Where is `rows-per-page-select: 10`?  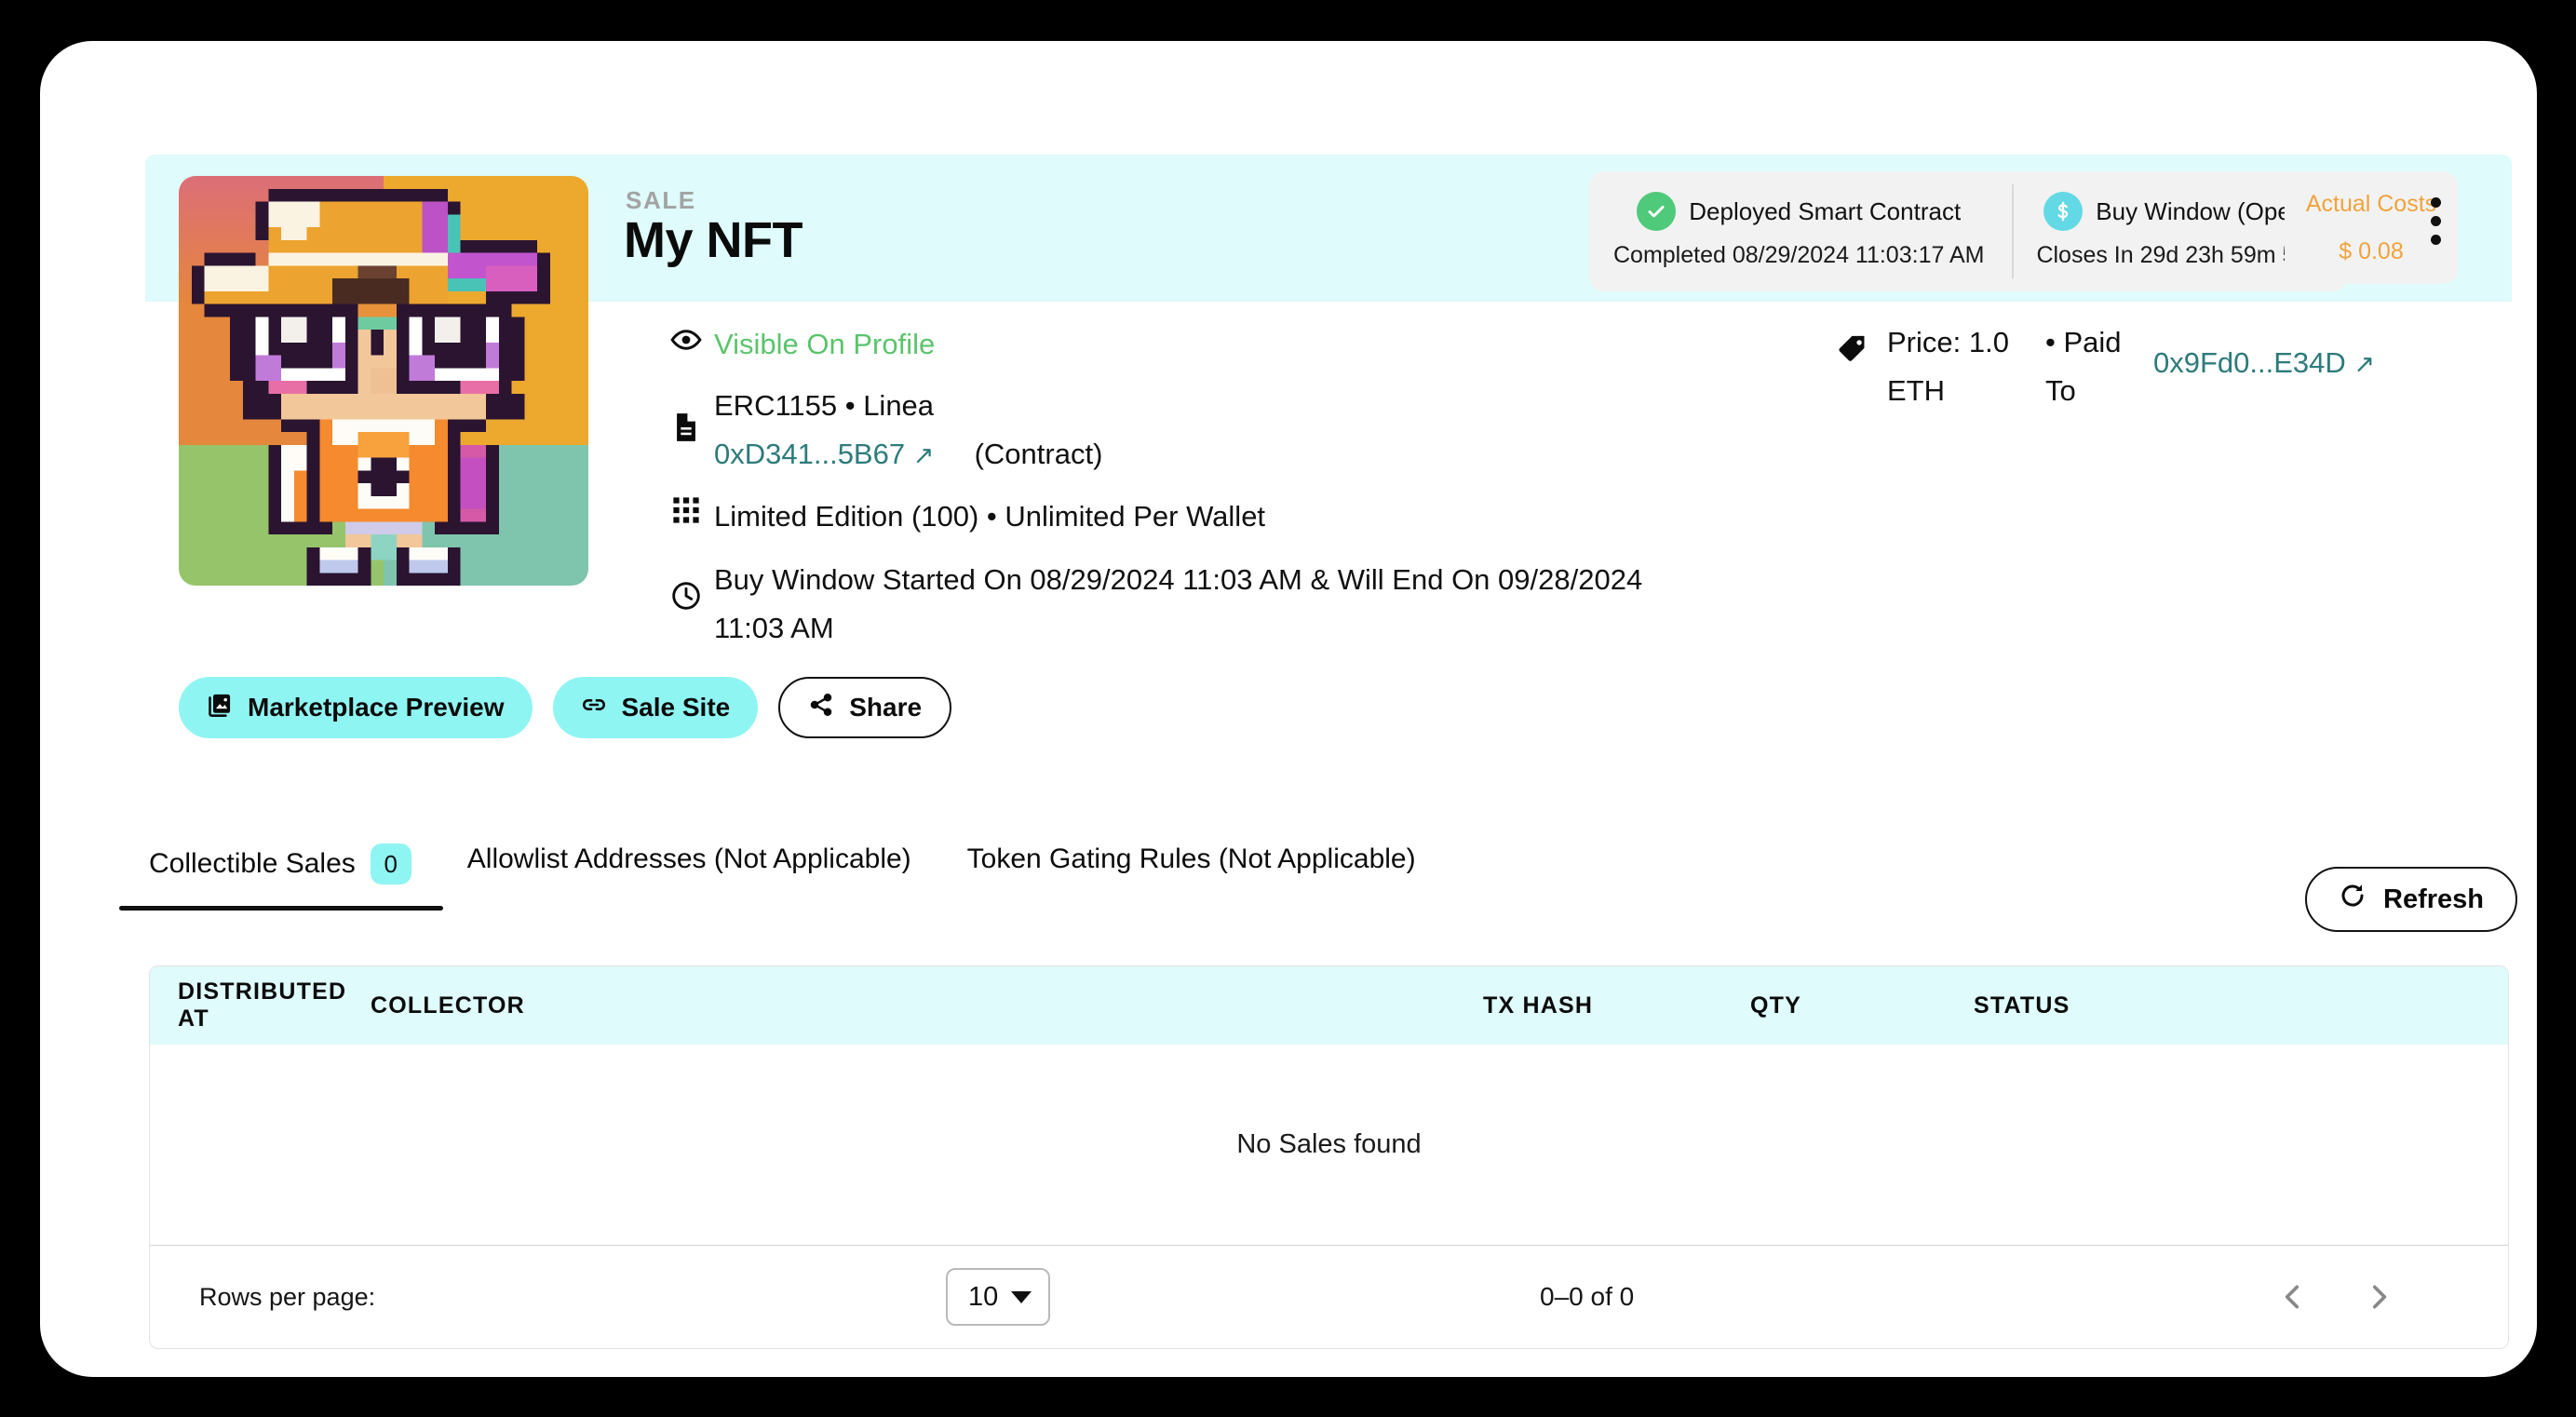
rows-per-page-select: 10 is located at coordinates (998, 1297).